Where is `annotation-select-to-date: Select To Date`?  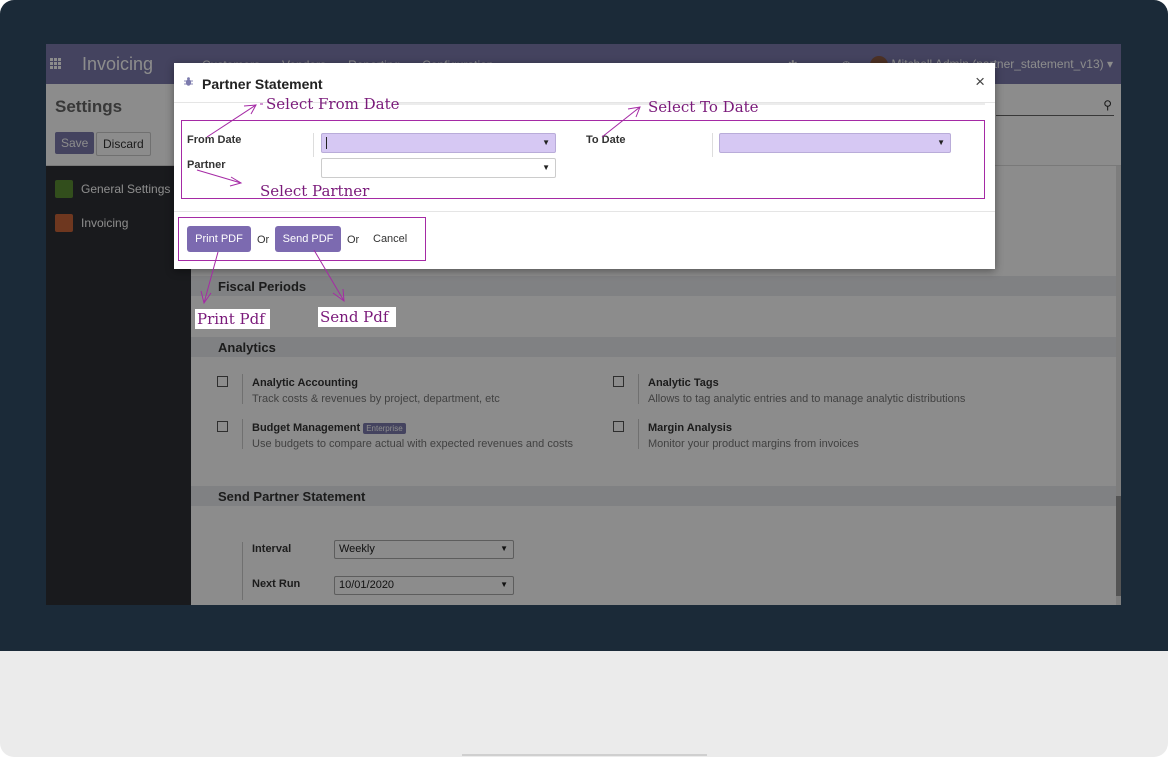
annotation-select-to-date: Select To Date is located at coordinates (703, 107).